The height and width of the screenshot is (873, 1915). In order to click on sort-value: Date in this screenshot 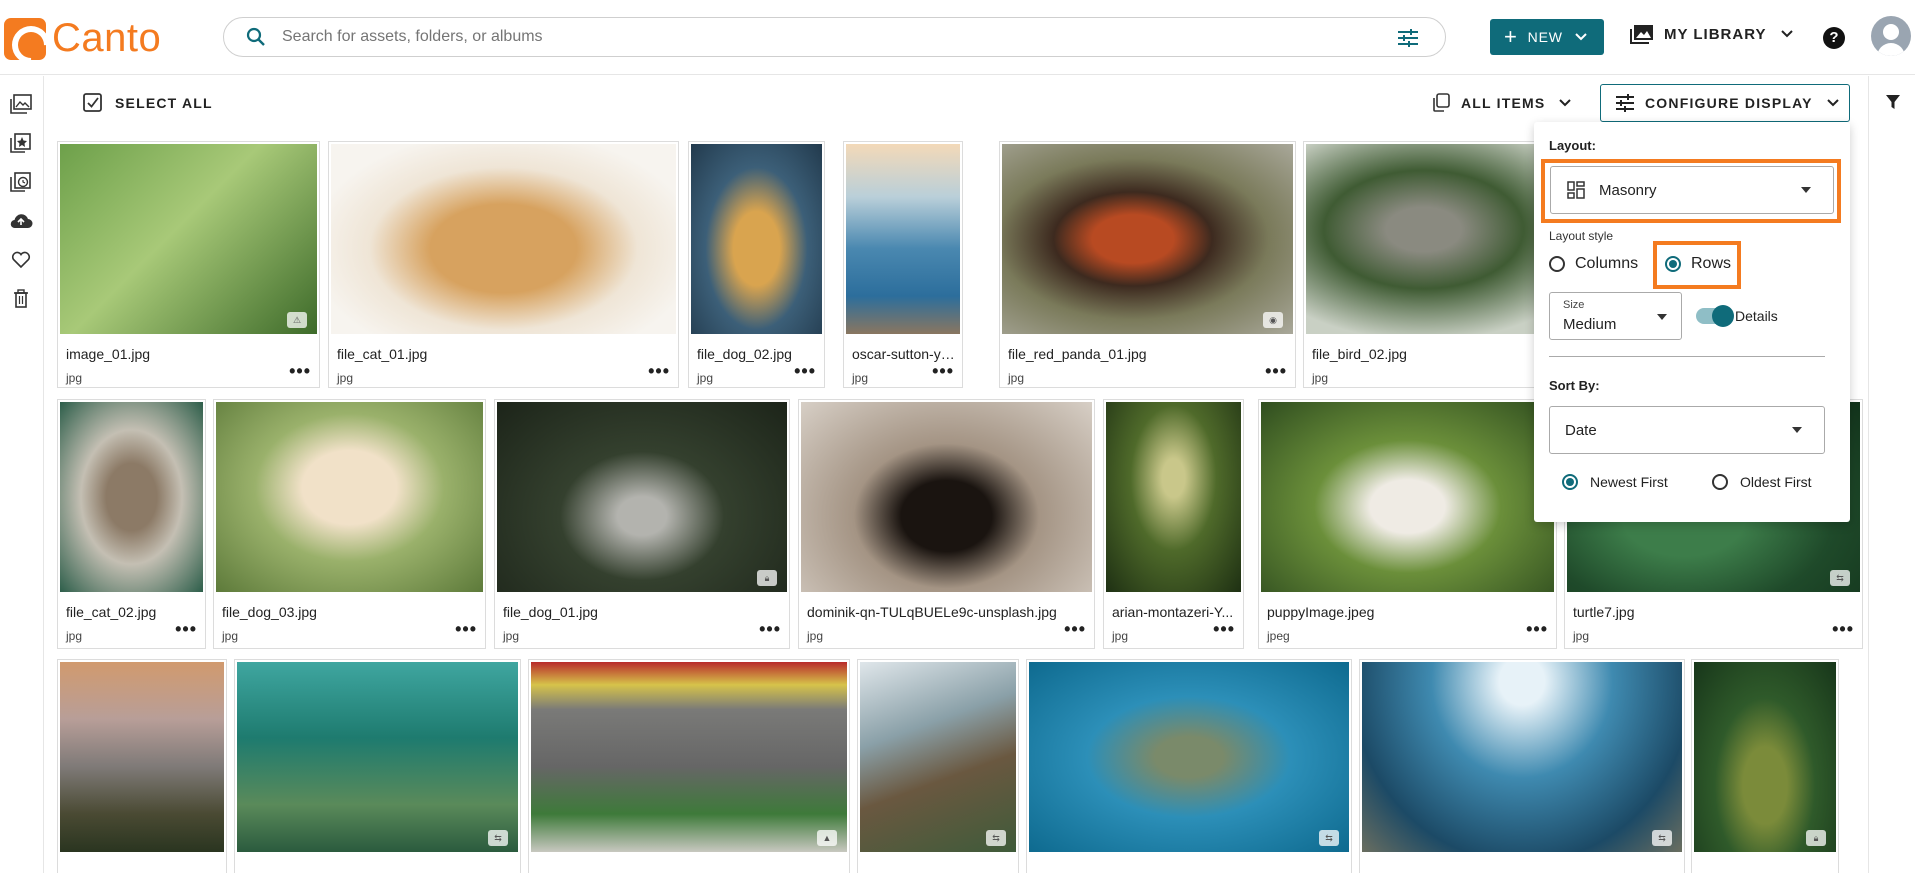, I will do `click(1581, 430)`.